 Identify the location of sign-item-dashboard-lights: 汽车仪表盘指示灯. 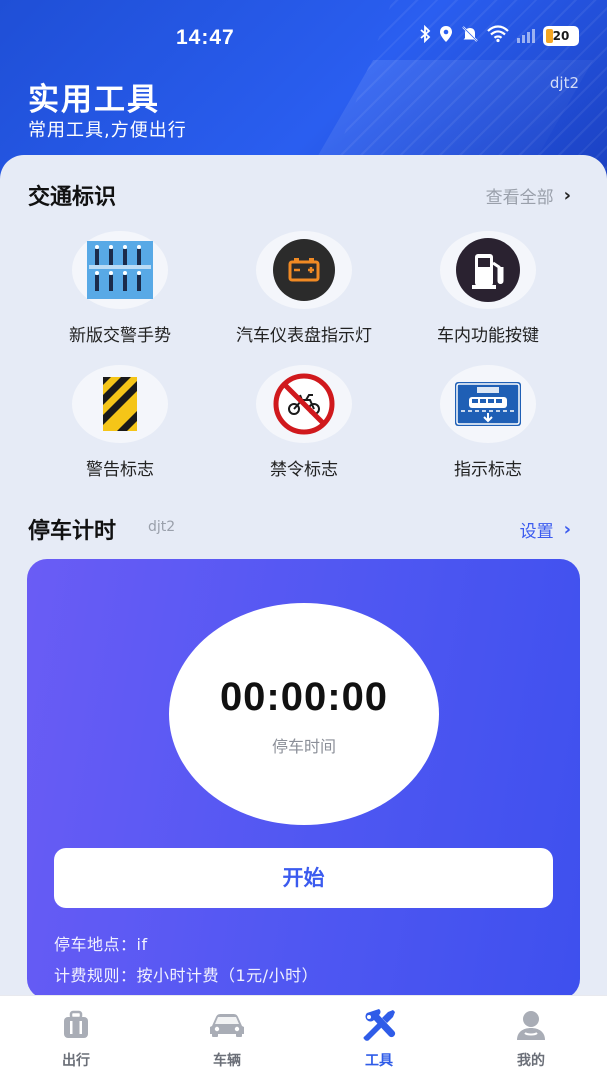
(304, 288).